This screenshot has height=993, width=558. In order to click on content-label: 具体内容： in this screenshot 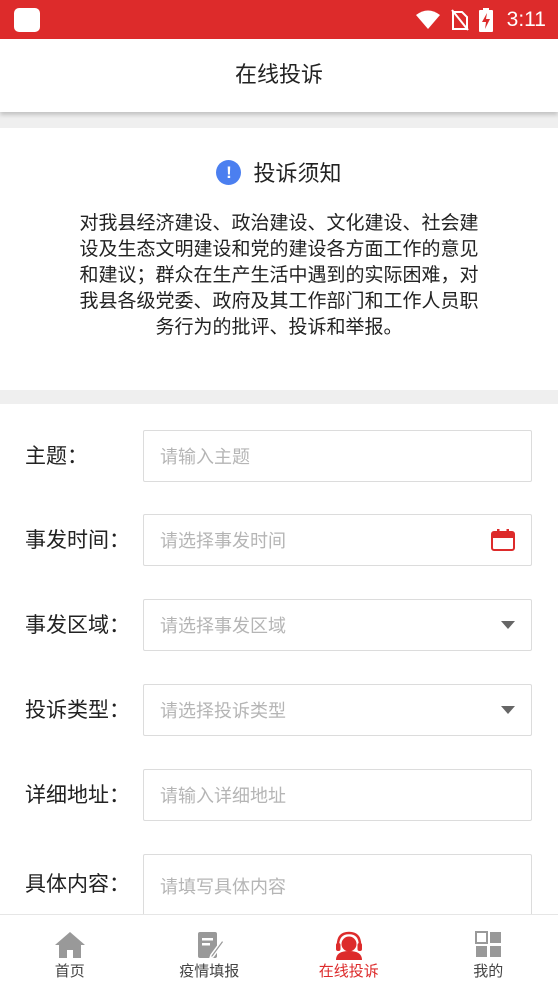, I will do `click(77, 884)`.